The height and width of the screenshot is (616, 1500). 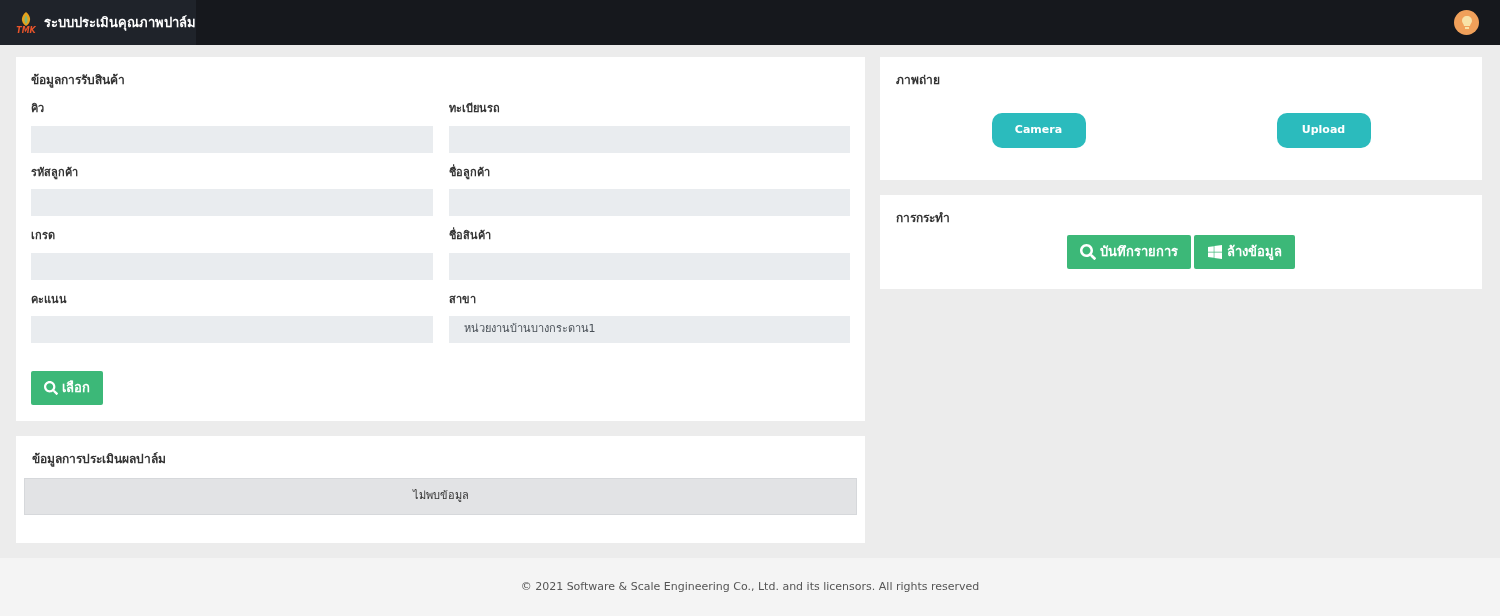 What do you see at coordinates (120, 23) in the screenshot?
I see `app-title: ระบบประเมินคุณภาพปาล์ม` at bounding box center [120, 23].